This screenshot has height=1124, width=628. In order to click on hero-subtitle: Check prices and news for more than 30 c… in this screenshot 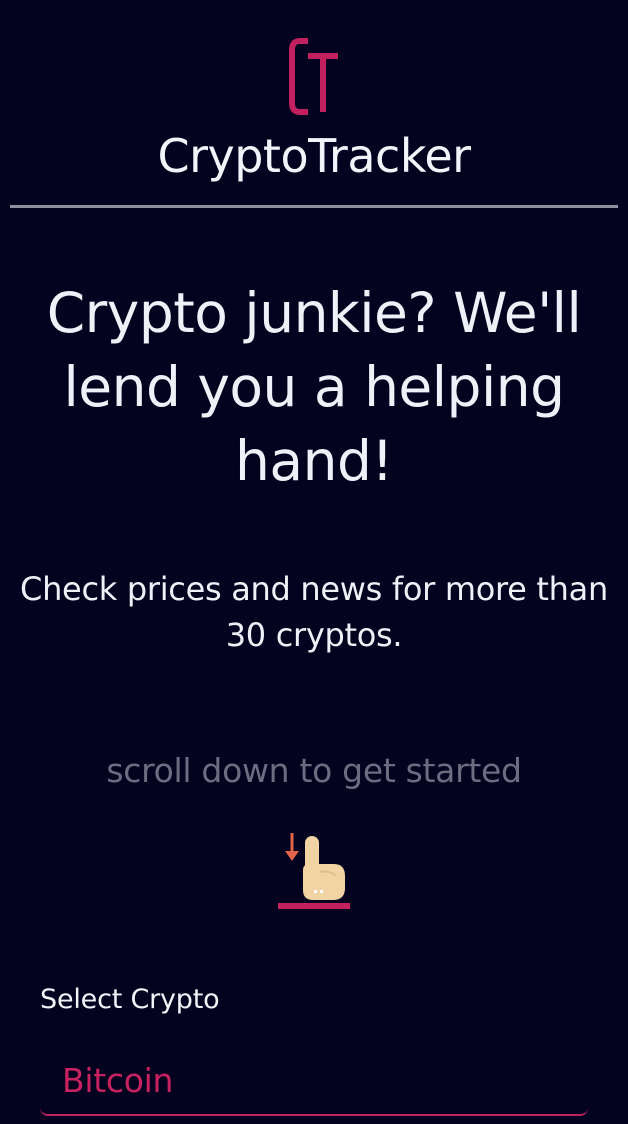, I will do `click(314, 612)`.